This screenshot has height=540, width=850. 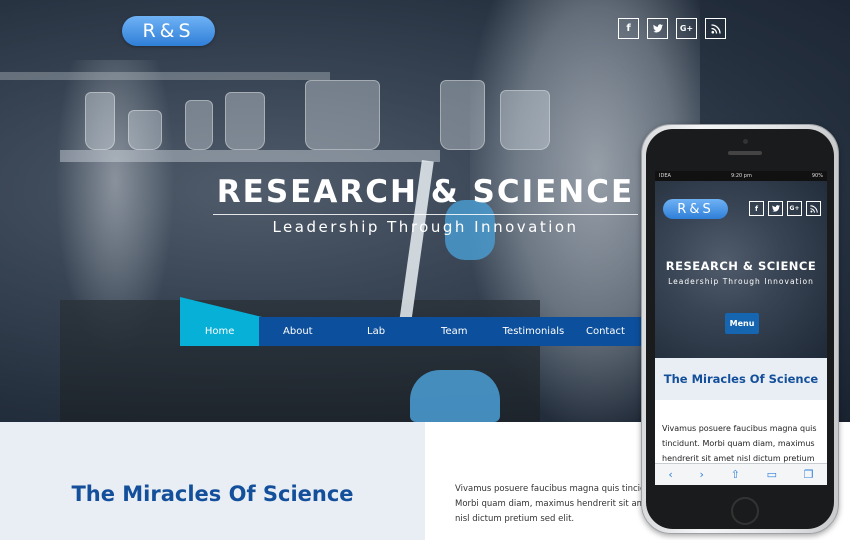 What do you see at coordinates (695, 209) in the screenshot?
I see `mobile-logo: R&S` at bounding box center [695, 209].